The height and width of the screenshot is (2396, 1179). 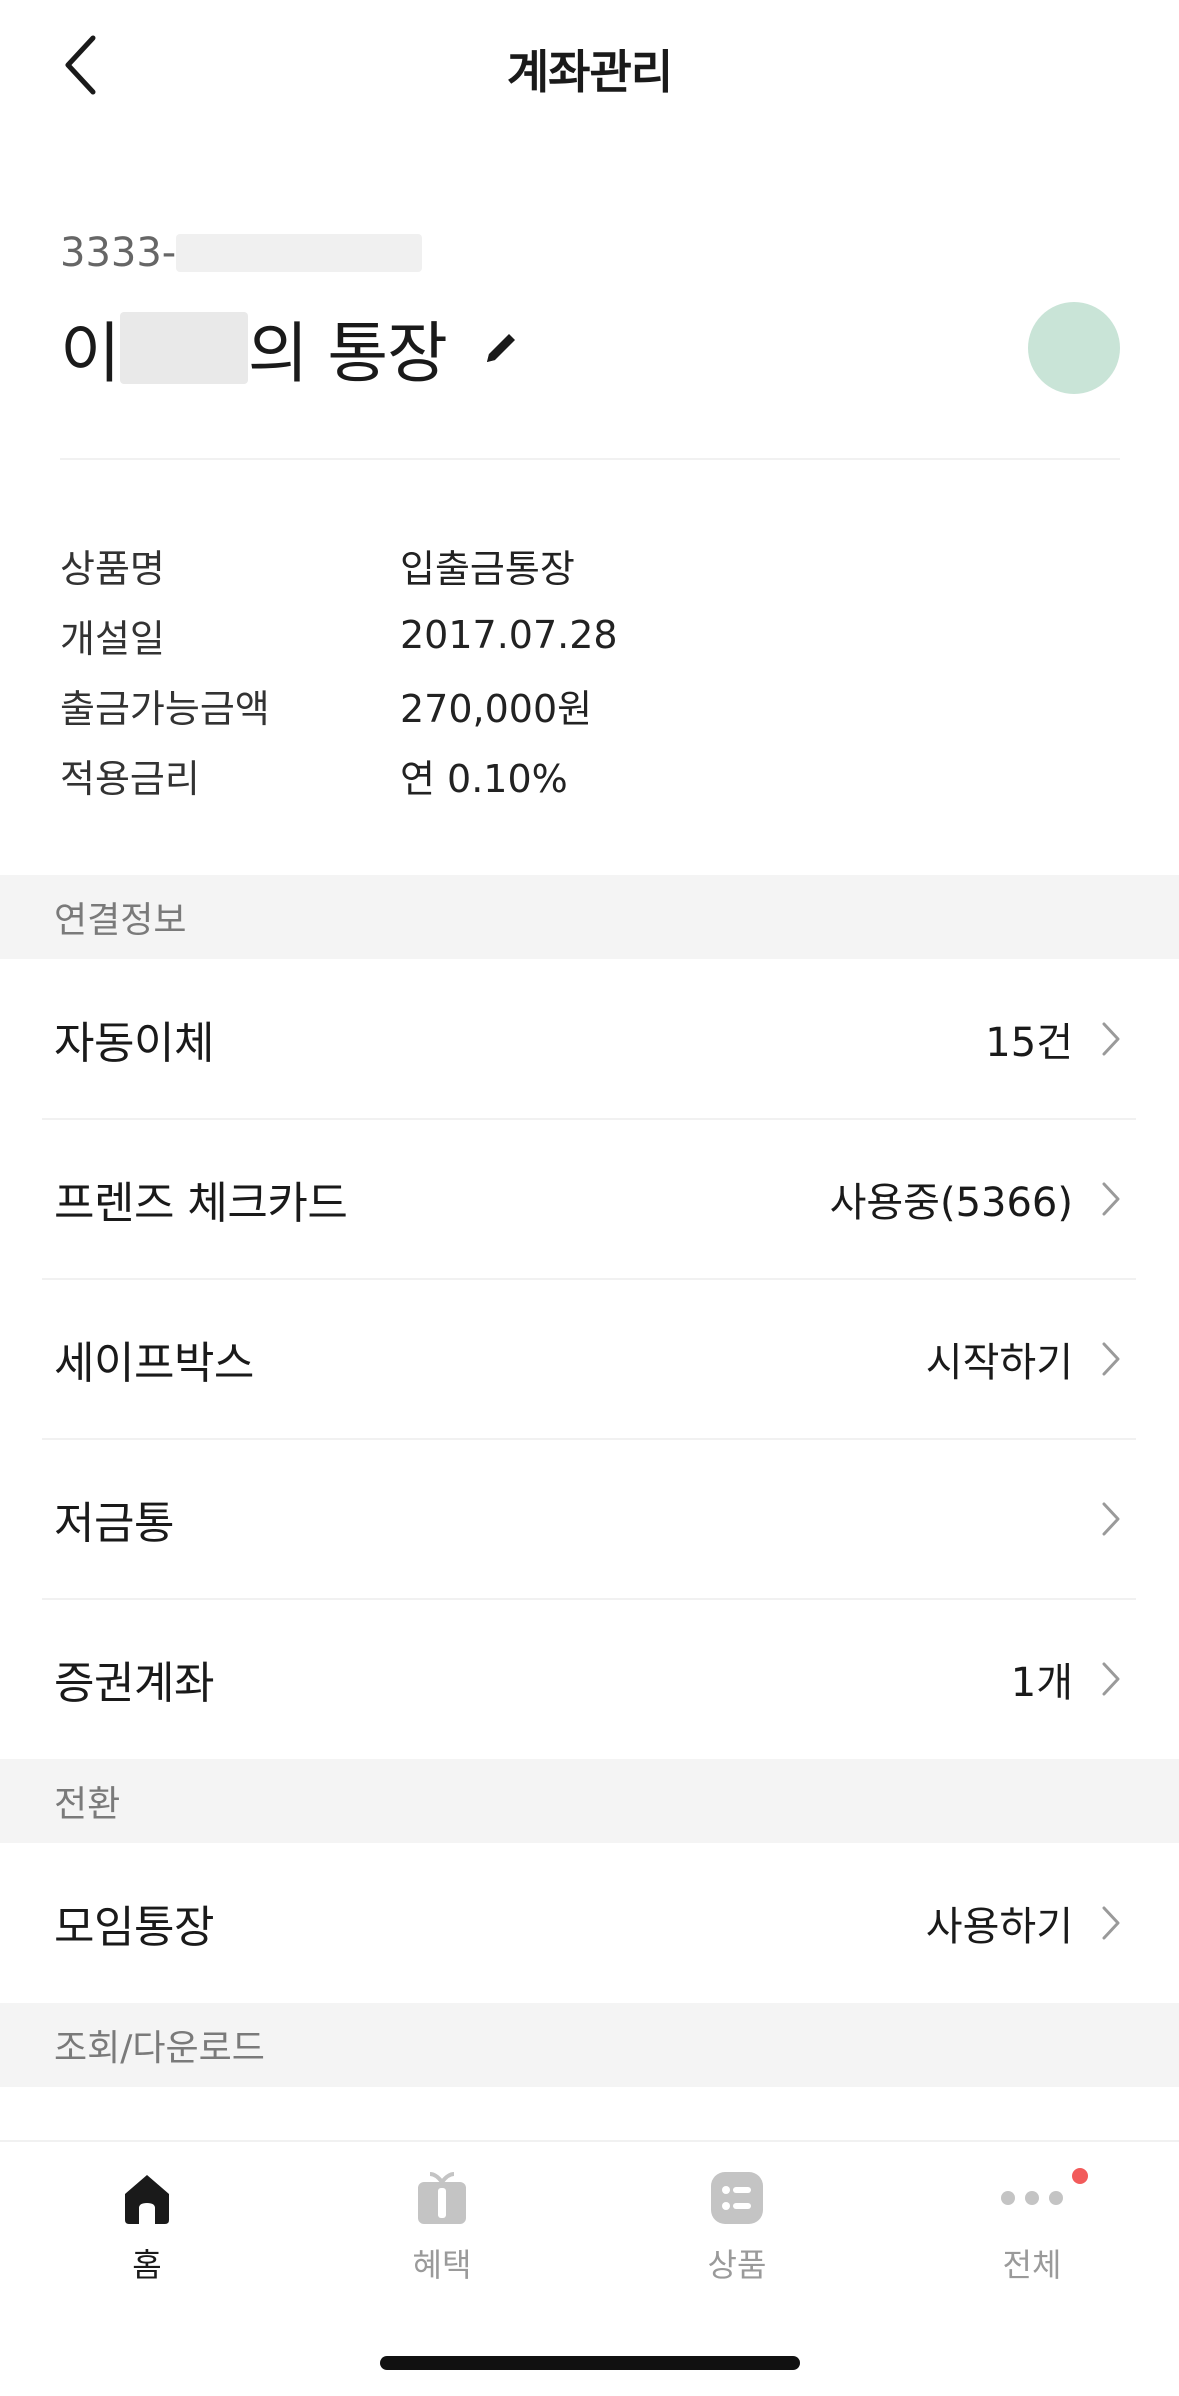 I want to click on account-number: 3333-, so click(x=241, y=253).